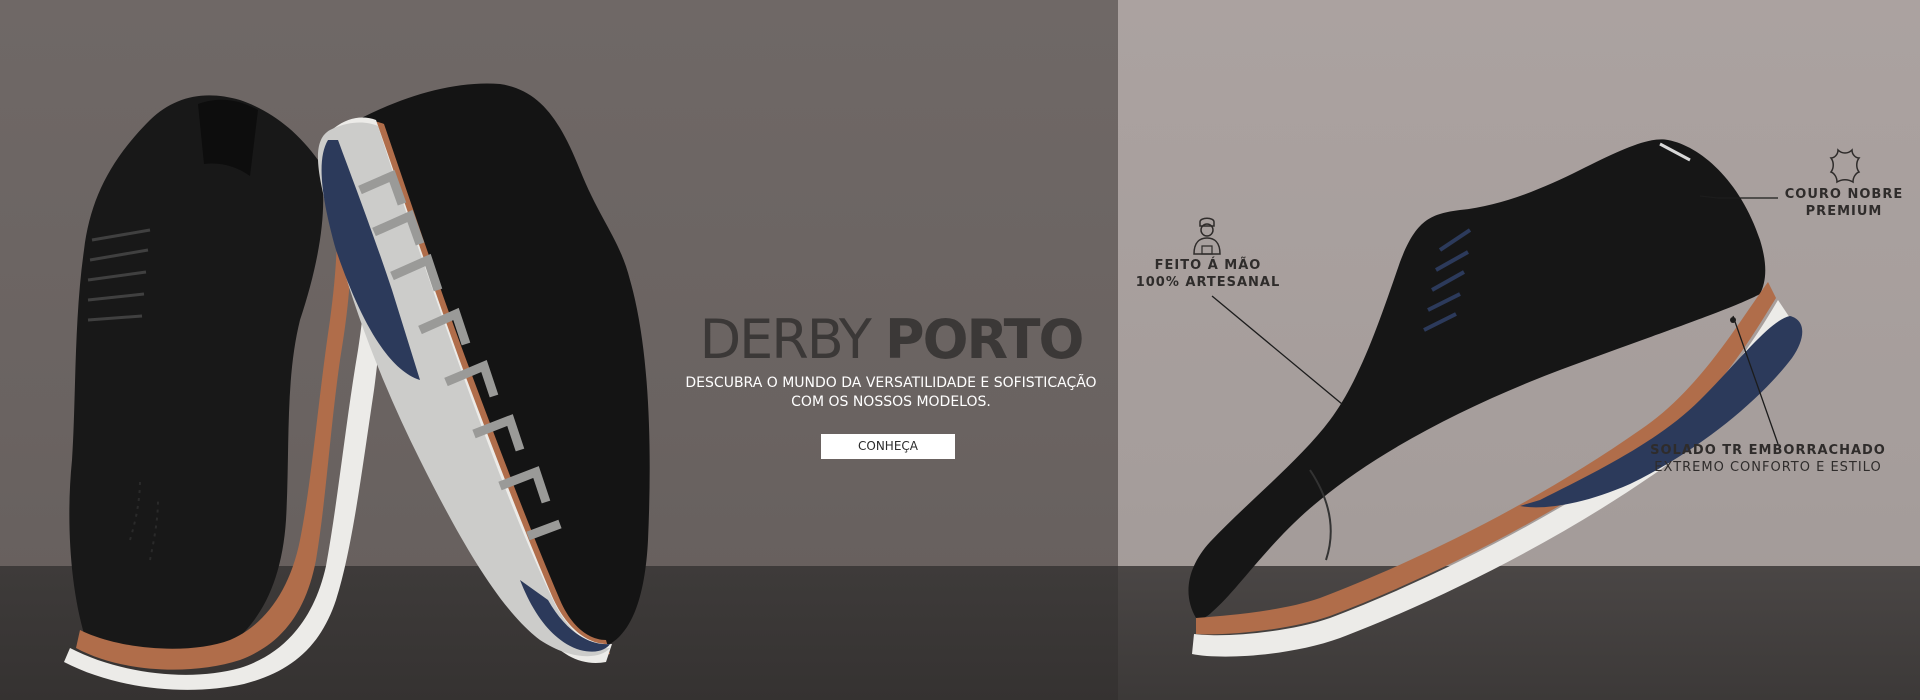  I want to click on conheca-button: CONHEÇA, so click(888, 446).